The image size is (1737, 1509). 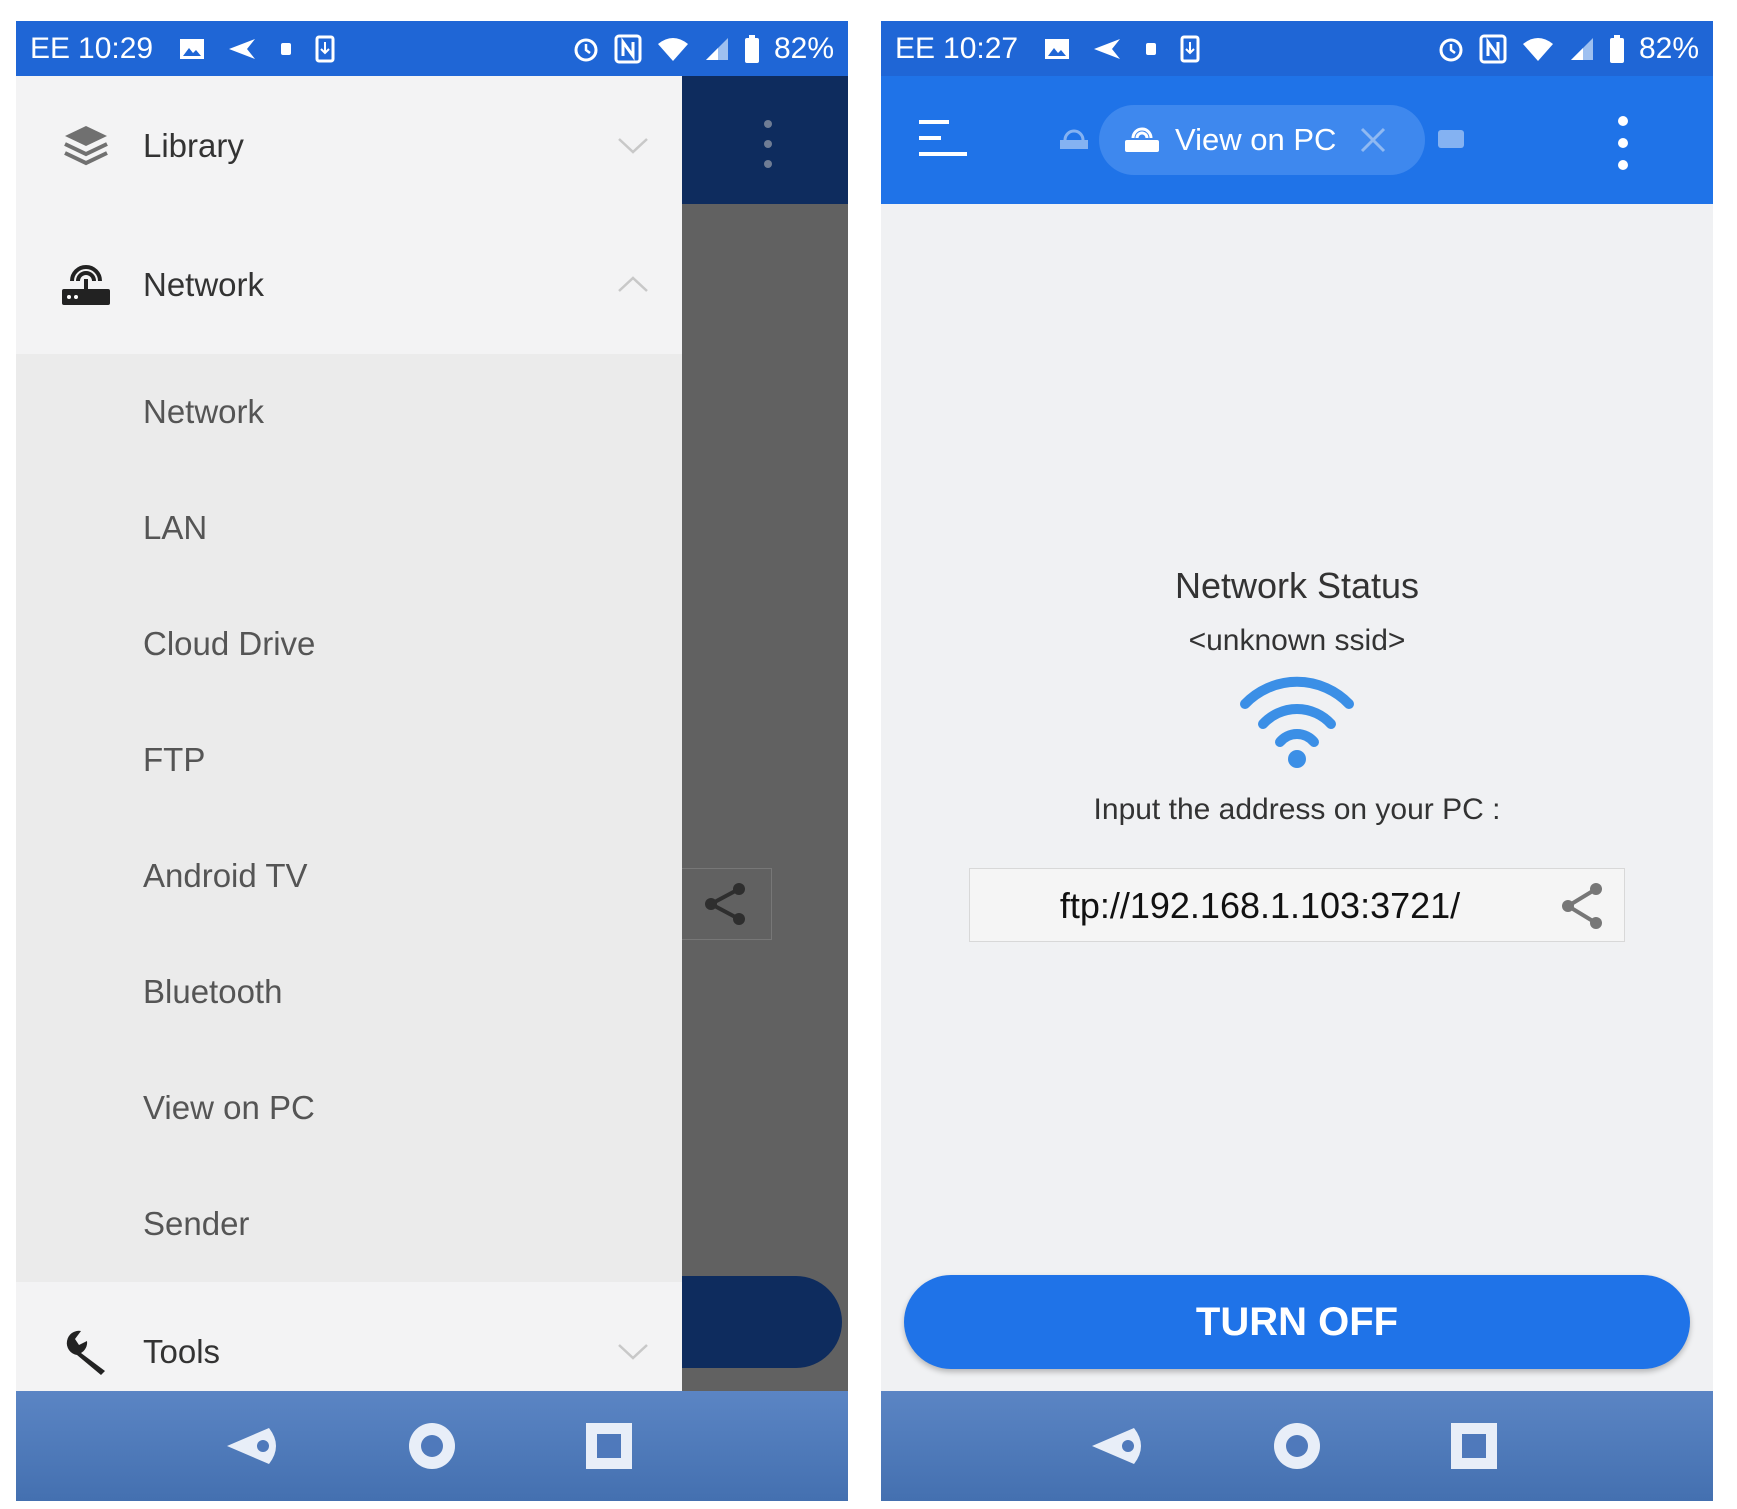 What do you see at coordinates (1074, 139) in the screenshot?
I see `previous-tab-icon` at bounding box center [1074, 139].